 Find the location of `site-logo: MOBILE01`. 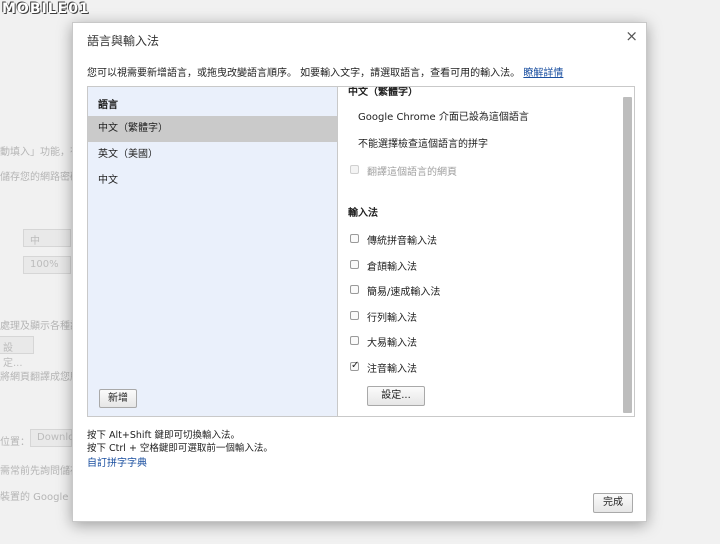

site-logo: MOBILE01 is located at coordinates (46, 9).